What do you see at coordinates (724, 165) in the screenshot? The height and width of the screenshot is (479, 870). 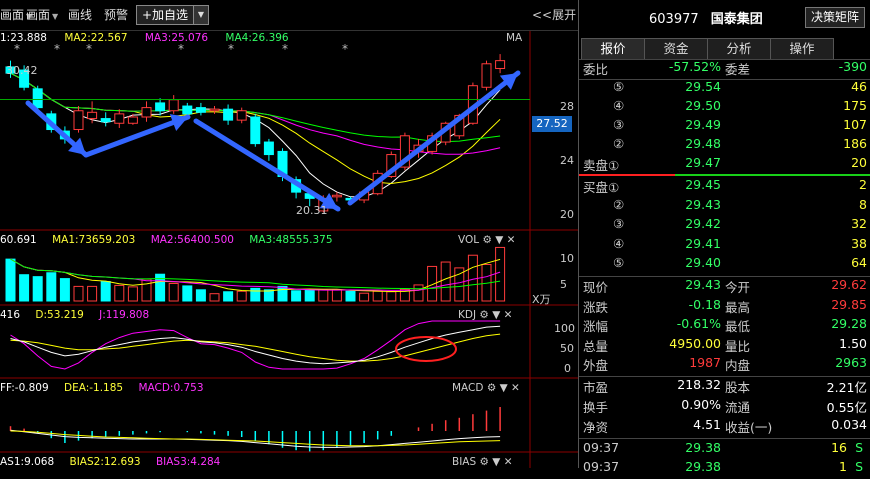 I see `sell-order-row: 卖盘① 29.47 20` at bounding box center [724, 165].